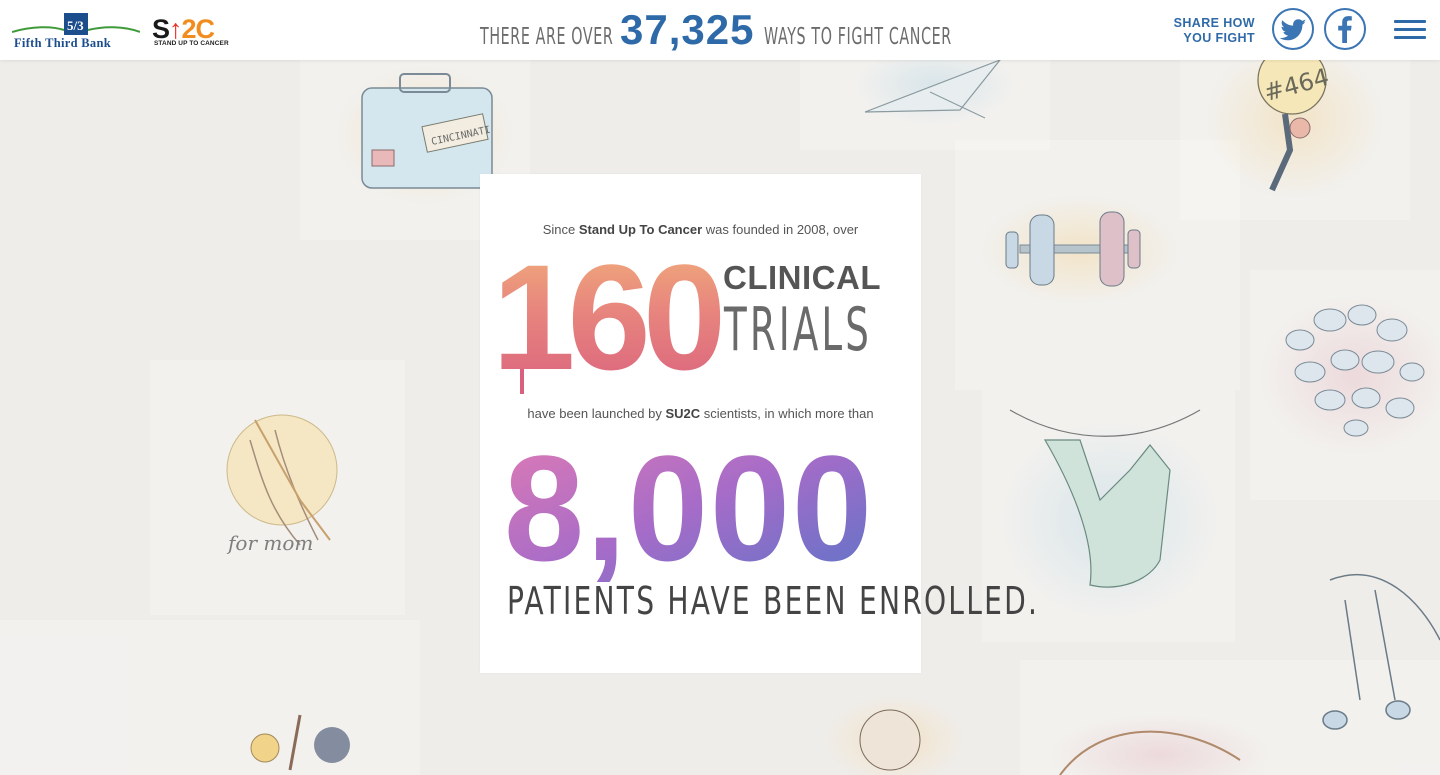  What do you see at coordinates (1219, 38) in the screenshot?
I see `share-label-line2: YOU FIGHT` at bounding box center [1219, 38].